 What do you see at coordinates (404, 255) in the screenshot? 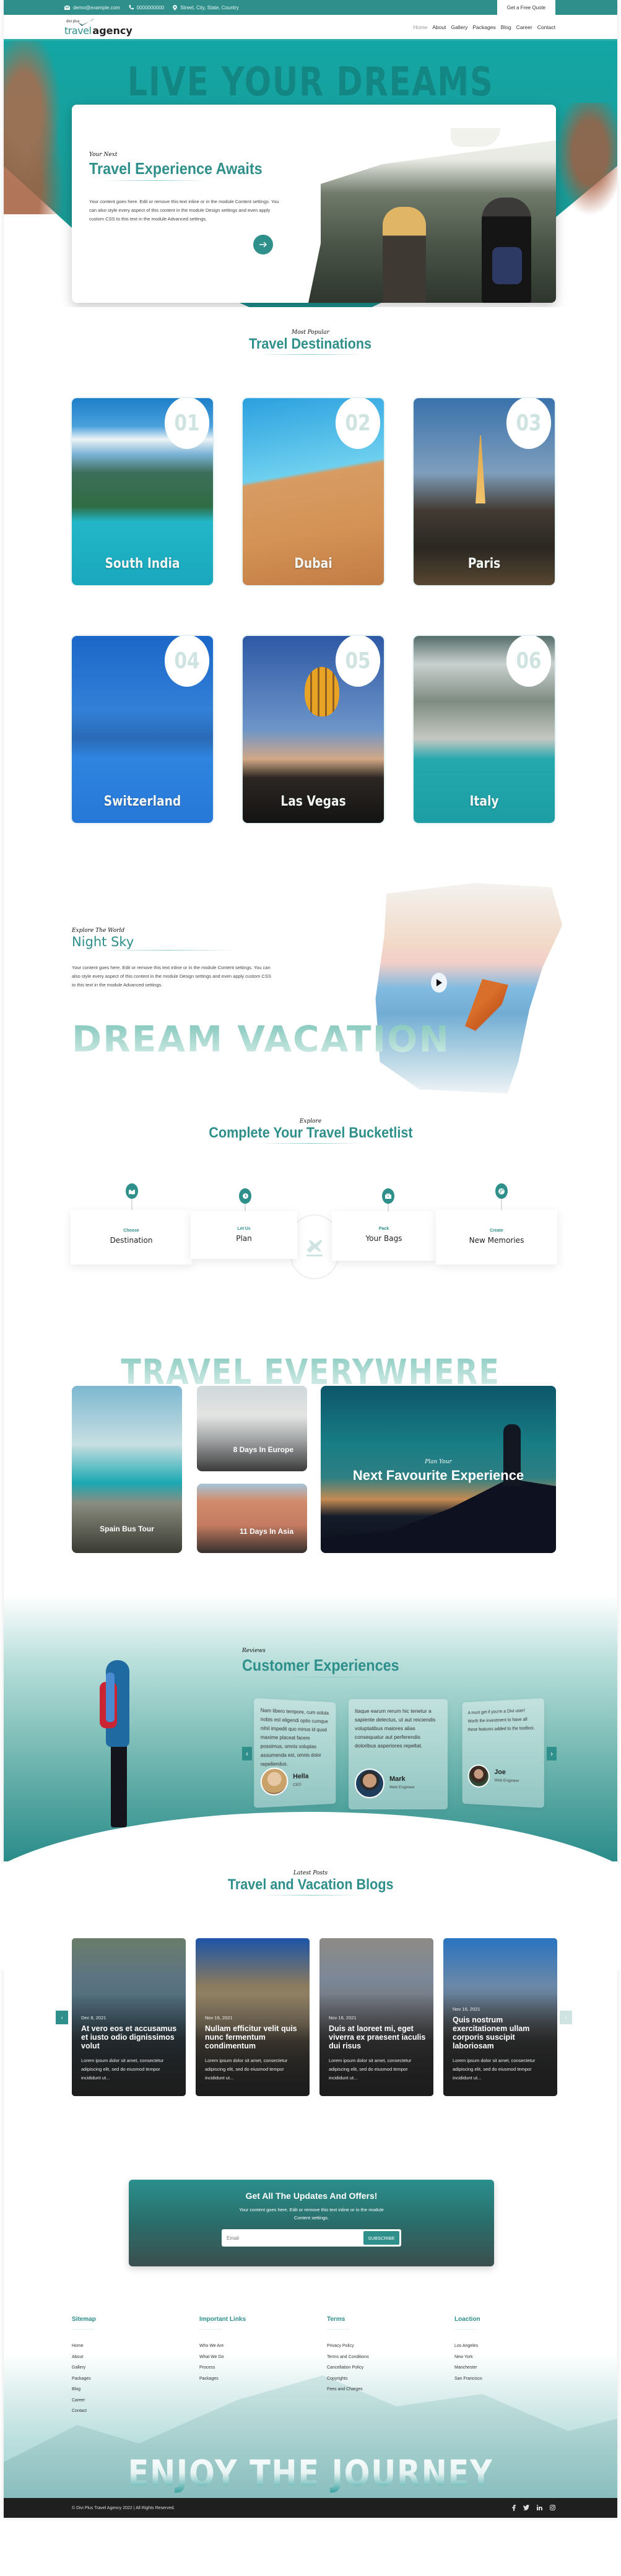
I see `hero-photo-person-left` at bounding box center [404, 255].